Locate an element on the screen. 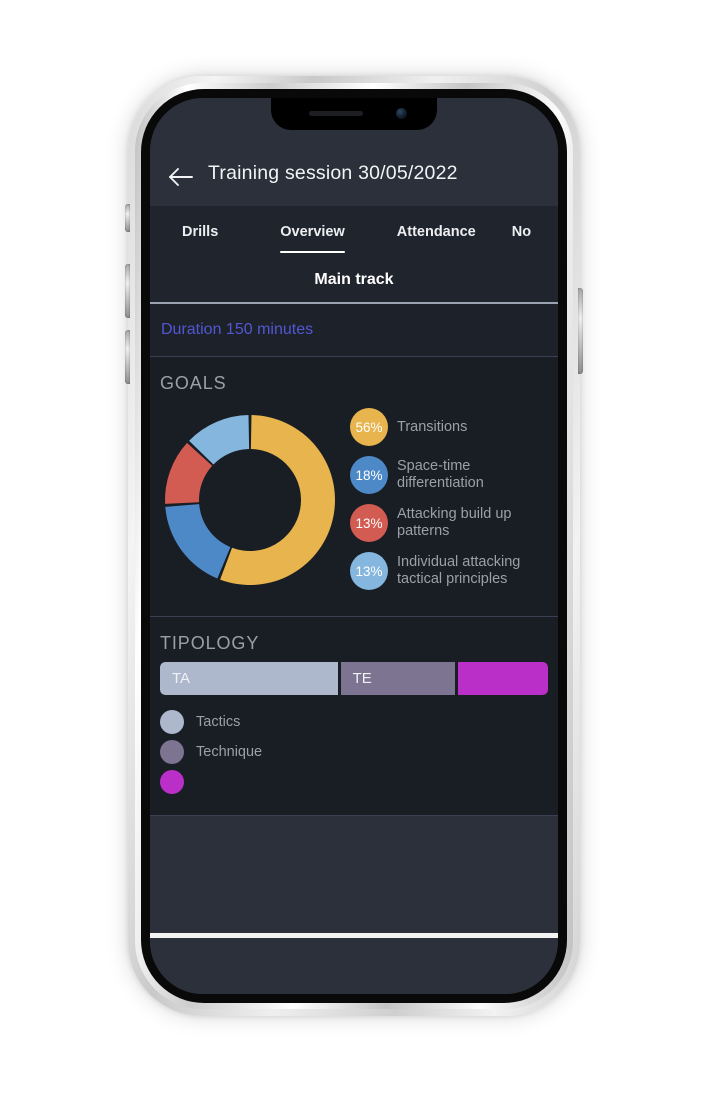 Image resolution: width=708 pixels, height=1094 pixels. home-indicator-zone is located at coordinates (354, 963).